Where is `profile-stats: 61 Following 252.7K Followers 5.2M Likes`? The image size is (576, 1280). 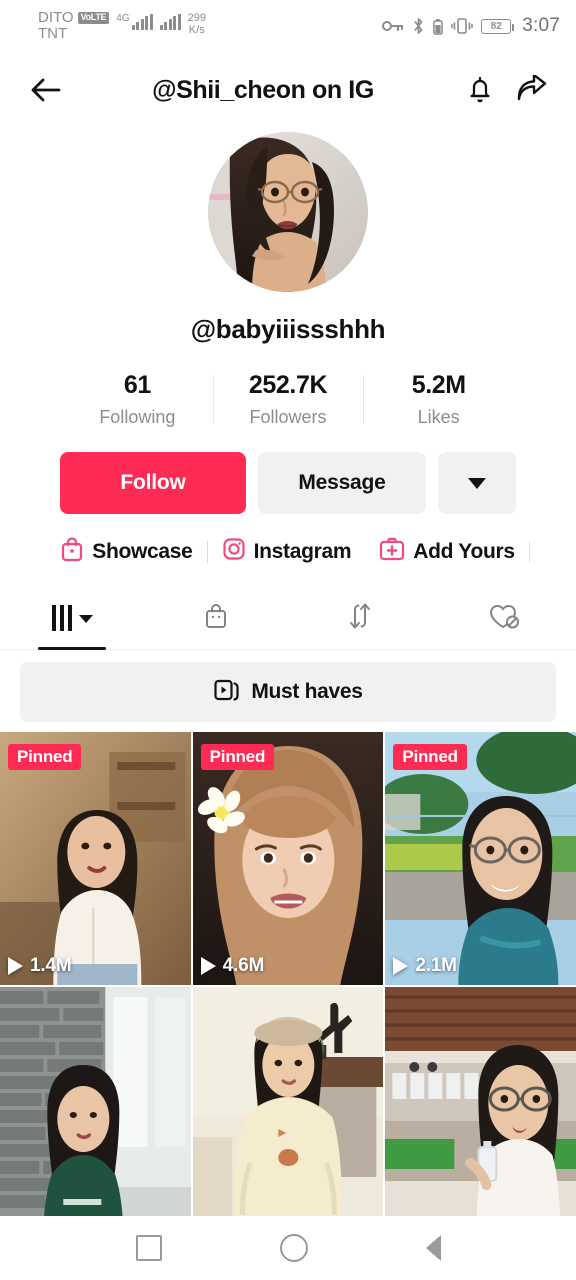
profile-stats: 61 Following 252.7K Followers 5.2M Likes is located at coordinates (288, 399).